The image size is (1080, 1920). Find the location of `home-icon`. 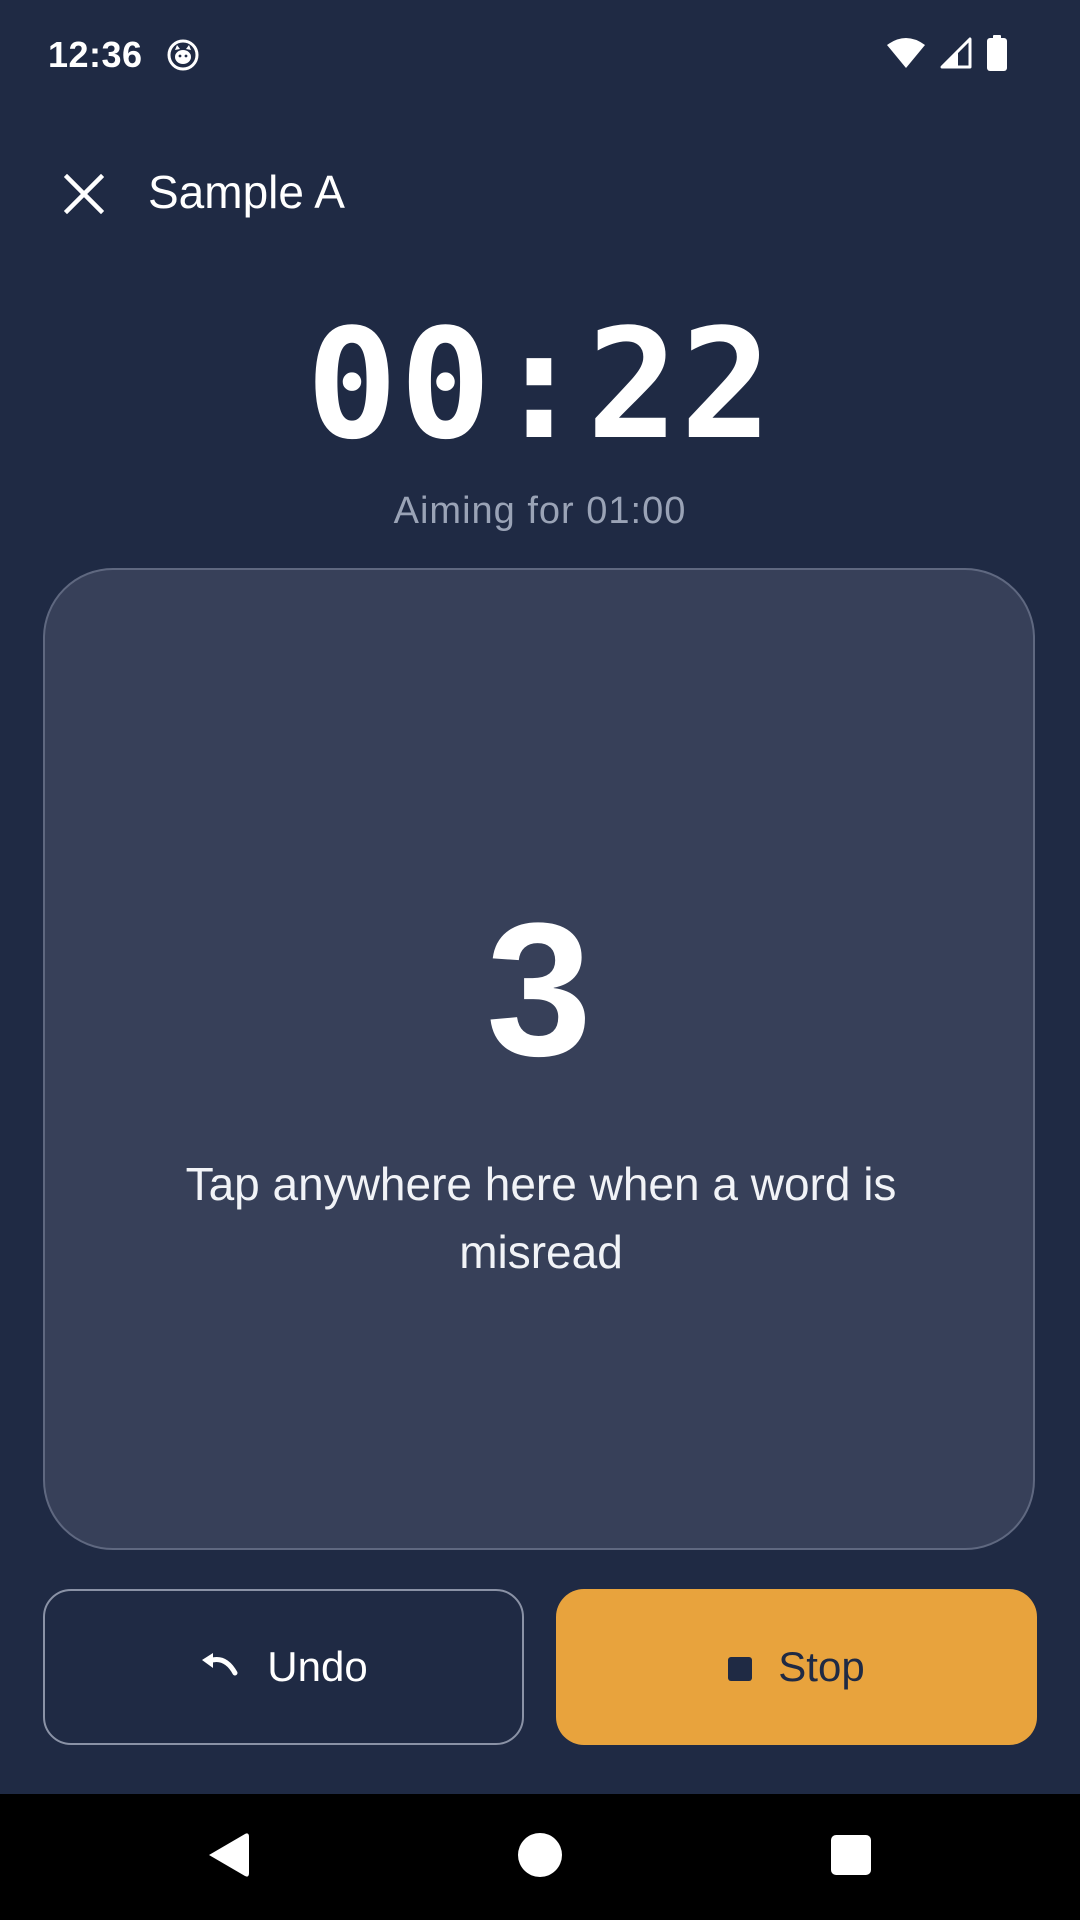

home-icon is located at coordinates (540, 1857).